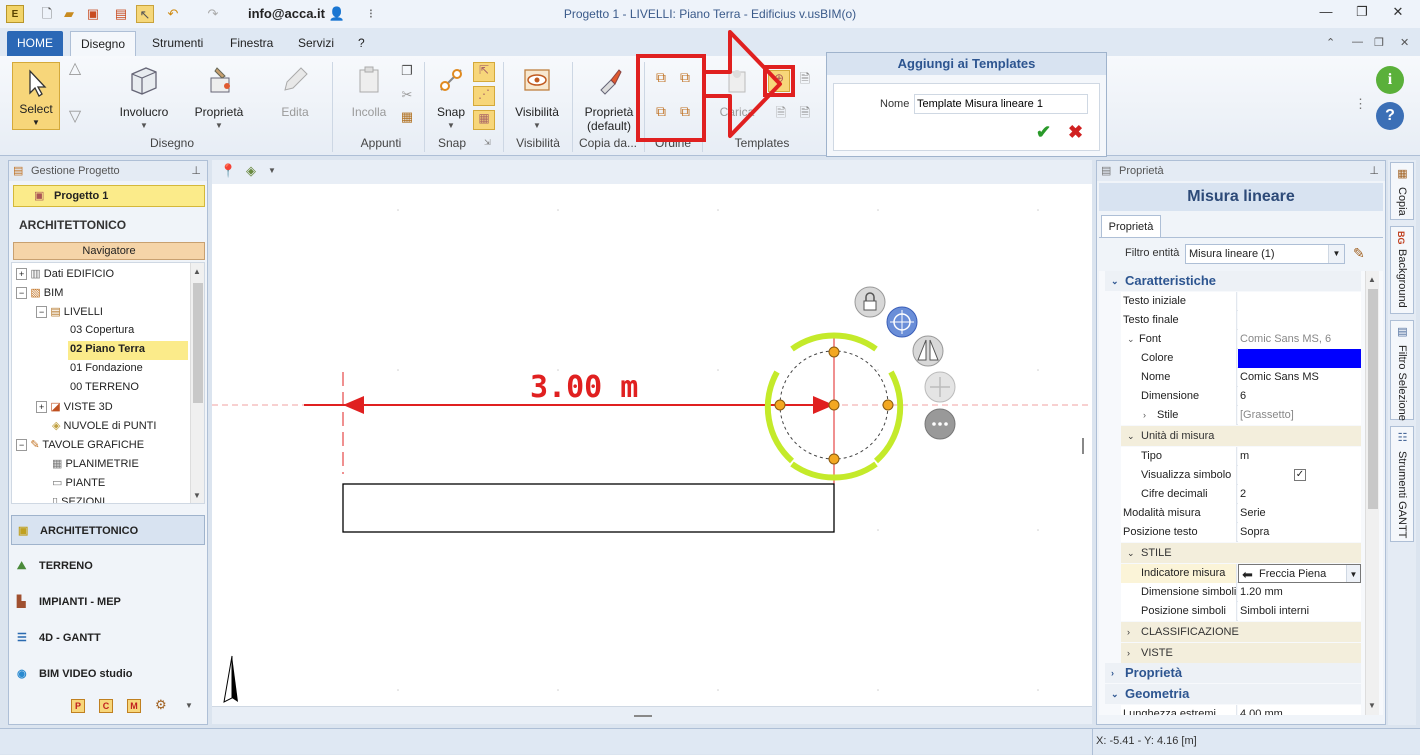 This screenshot has width=1420, height=755. Describe the element at coordinates (1241, 532) in the screenshot. I see `row-posizione-testo: Posizione testo Sopra` at that location.